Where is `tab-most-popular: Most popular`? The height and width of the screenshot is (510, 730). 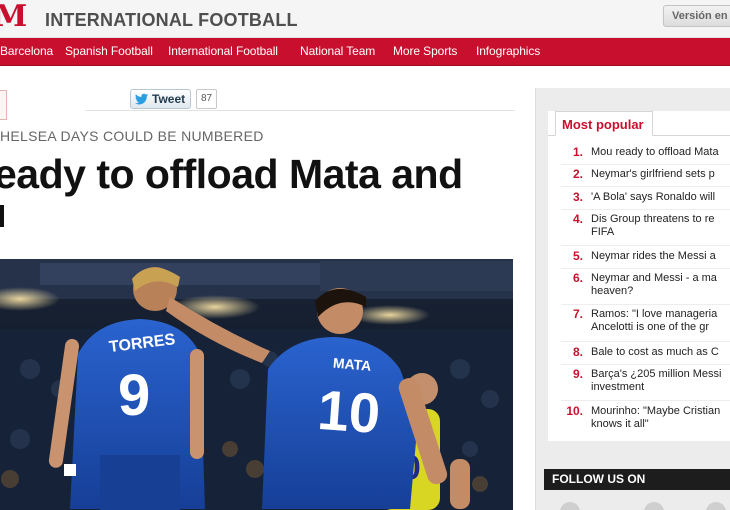
tab-most-popular: Most popular is located at coordinates (604, 123).